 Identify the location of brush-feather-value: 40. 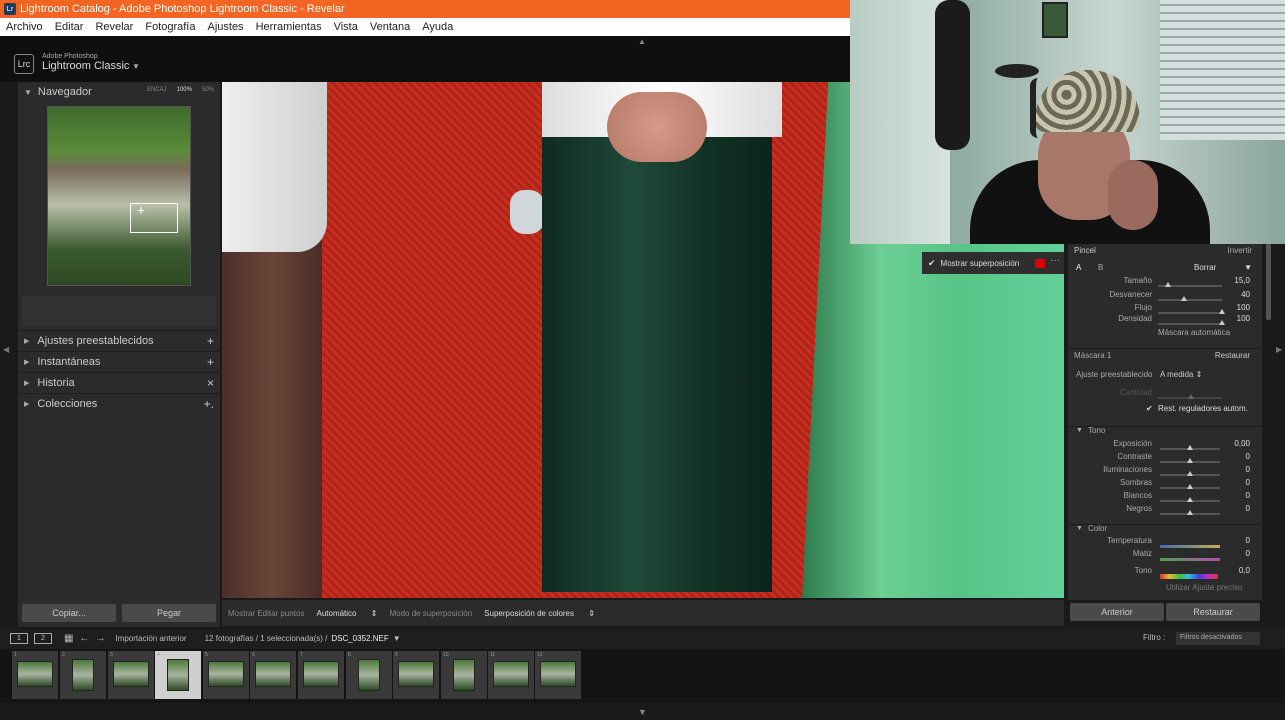
(1245, 294).